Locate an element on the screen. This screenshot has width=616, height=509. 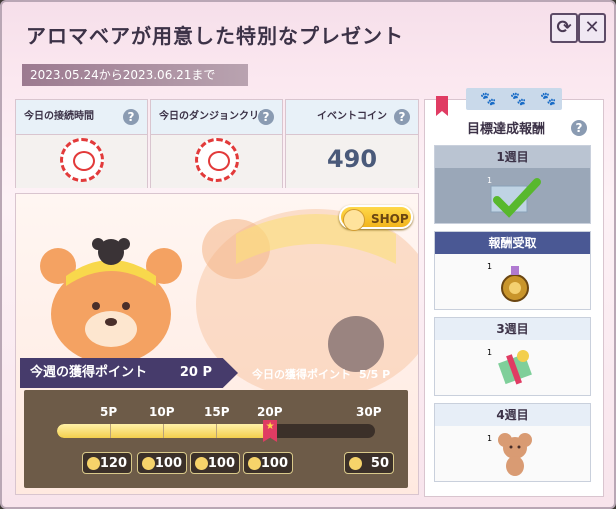
tick-20p: 20P is located at coordinates (270, 412).